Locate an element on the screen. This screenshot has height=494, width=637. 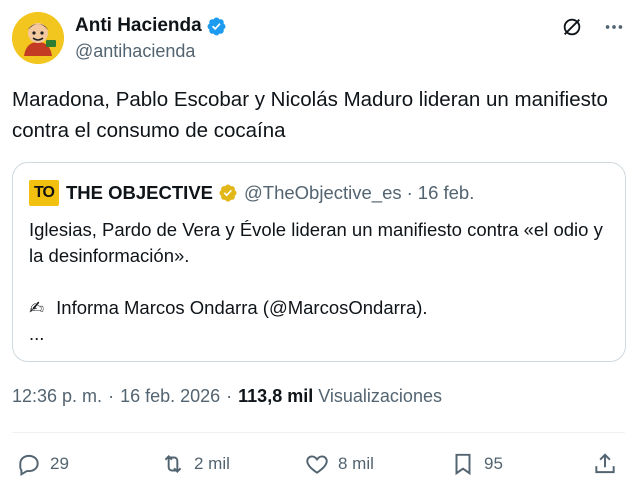
author-avatar is located at coordinates (38, 38).